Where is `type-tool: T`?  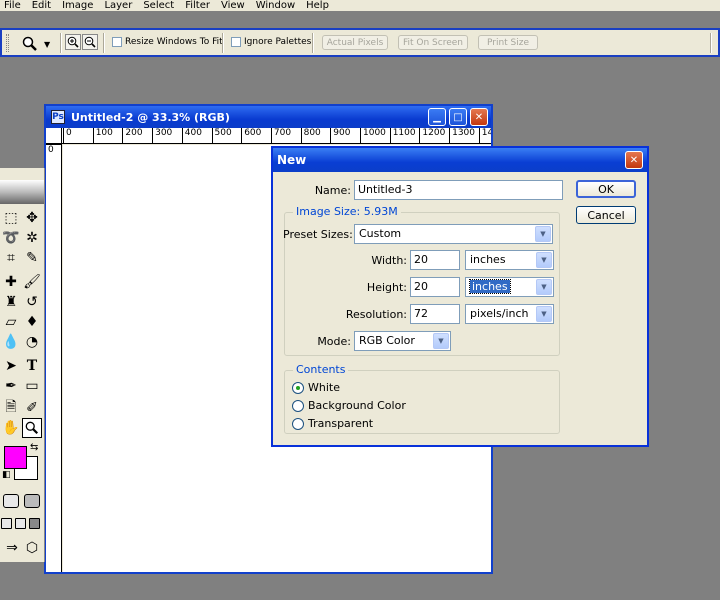
type-tool: T is located at coordinates (32, 366).